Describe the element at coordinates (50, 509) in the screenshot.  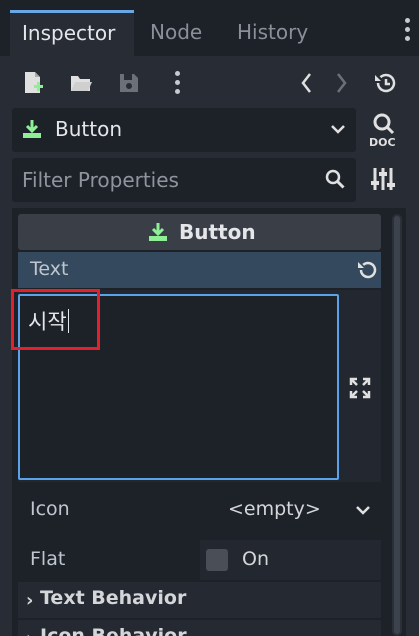
I see `property-label-icon: Icon` at that location.